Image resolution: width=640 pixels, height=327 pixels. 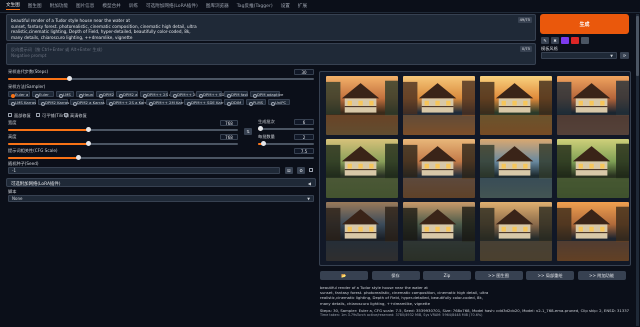 I want to click on save-style-icon, so click(x=585, y=40).